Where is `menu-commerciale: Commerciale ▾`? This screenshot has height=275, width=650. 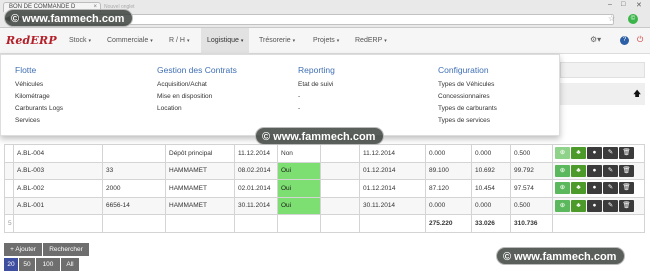 menu-commerciale: Commerciale ▾ is located at coordinates (130, 41).